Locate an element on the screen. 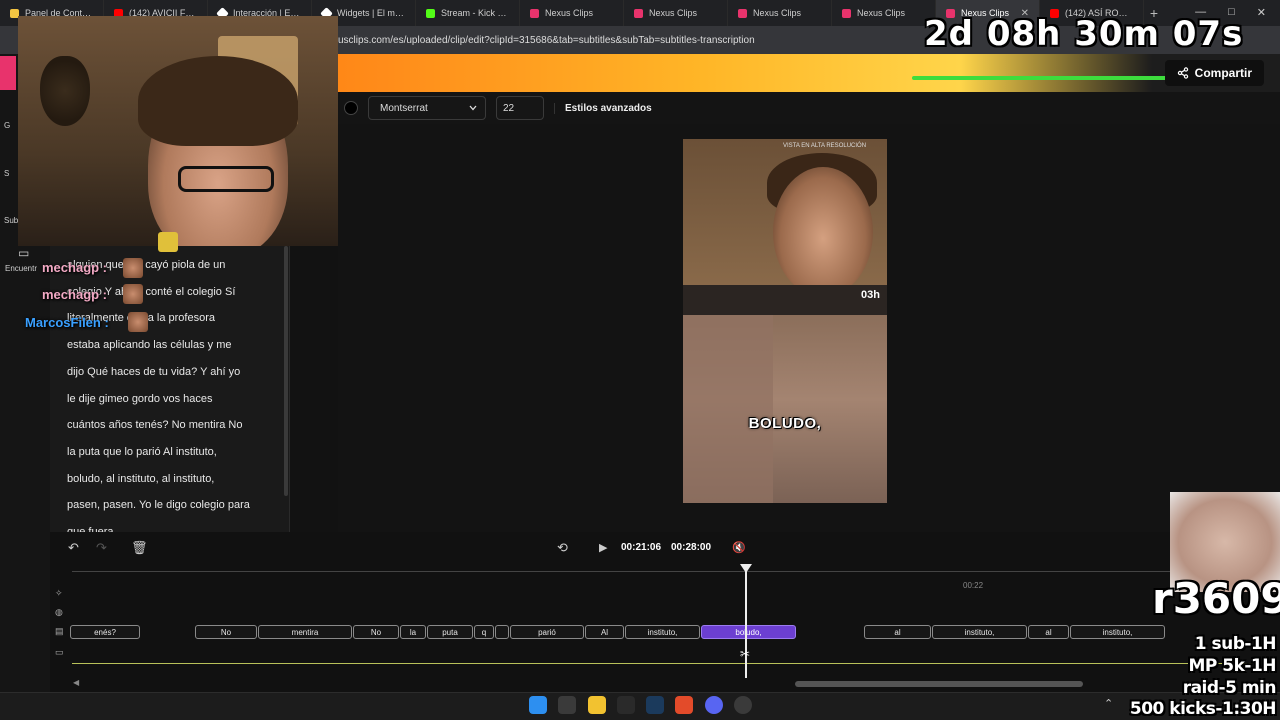 Image resolution: width=1280 pixels, height=720 pixels. brand-tab is located at coordinates (8, 73).